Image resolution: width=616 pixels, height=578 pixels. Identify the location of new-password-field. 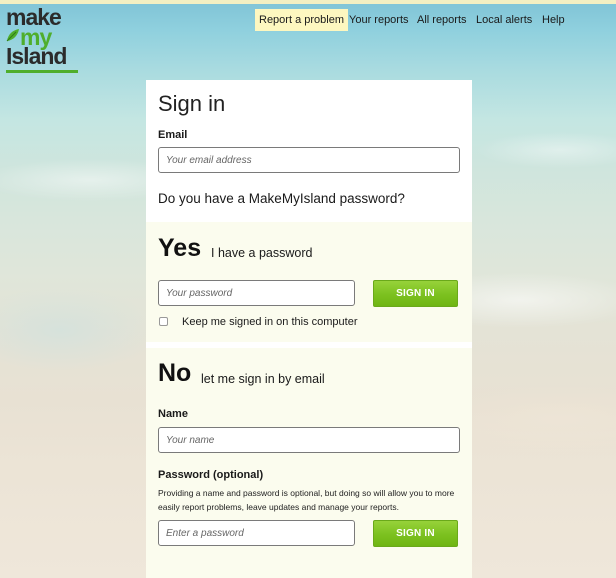
(256, 533).